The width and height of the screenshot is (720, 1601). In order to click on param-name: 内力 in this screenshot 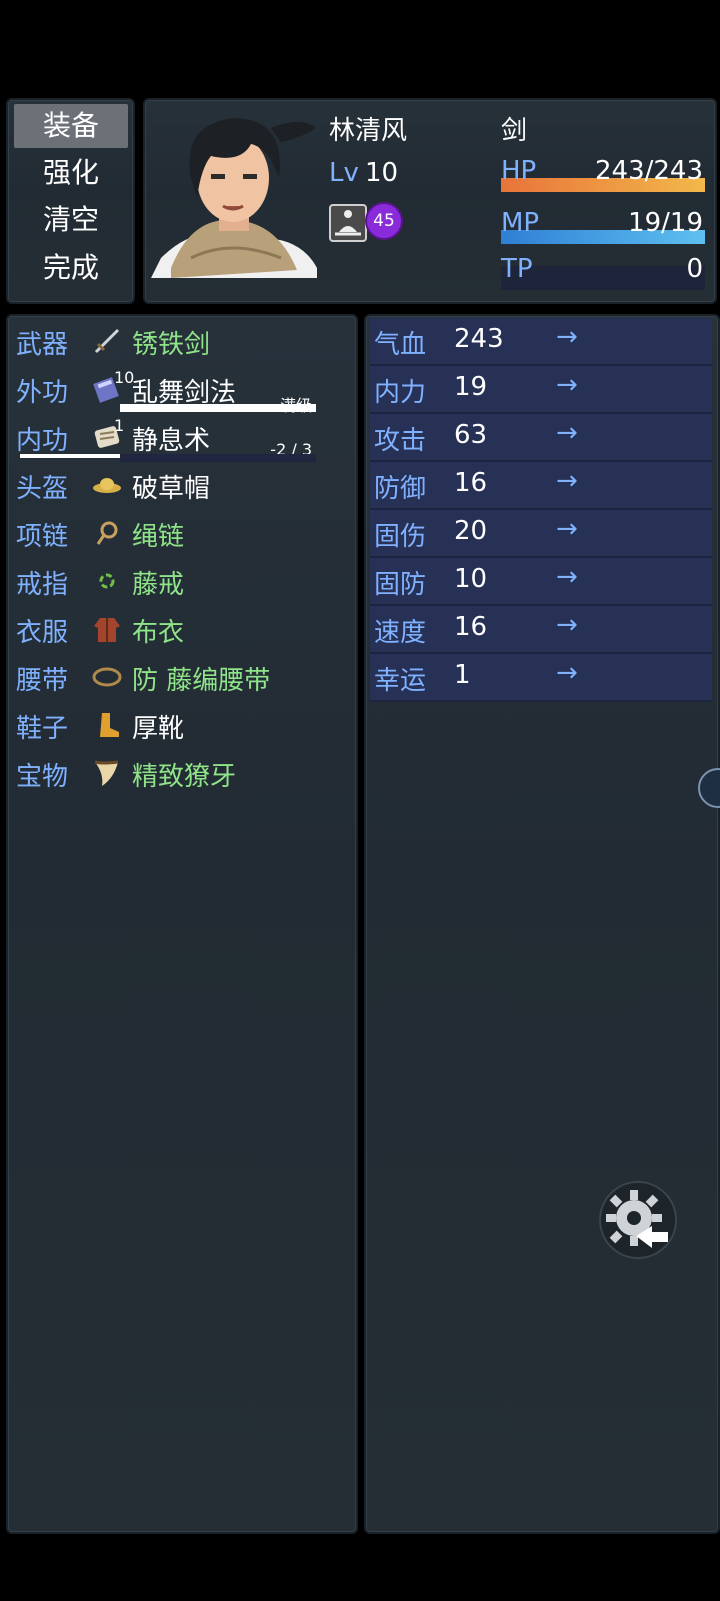, I will do `click(400, 393)`.